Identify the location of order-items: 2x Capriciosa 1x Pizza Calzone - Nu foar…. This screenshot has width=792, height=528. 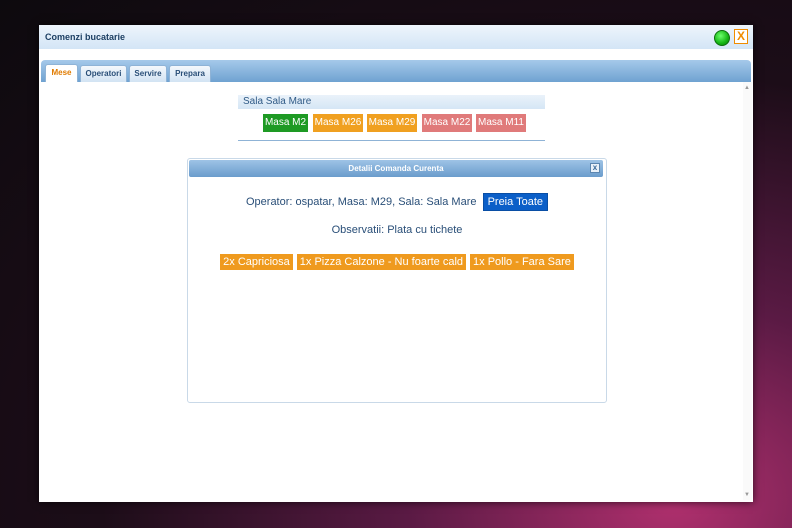
(397, 262).